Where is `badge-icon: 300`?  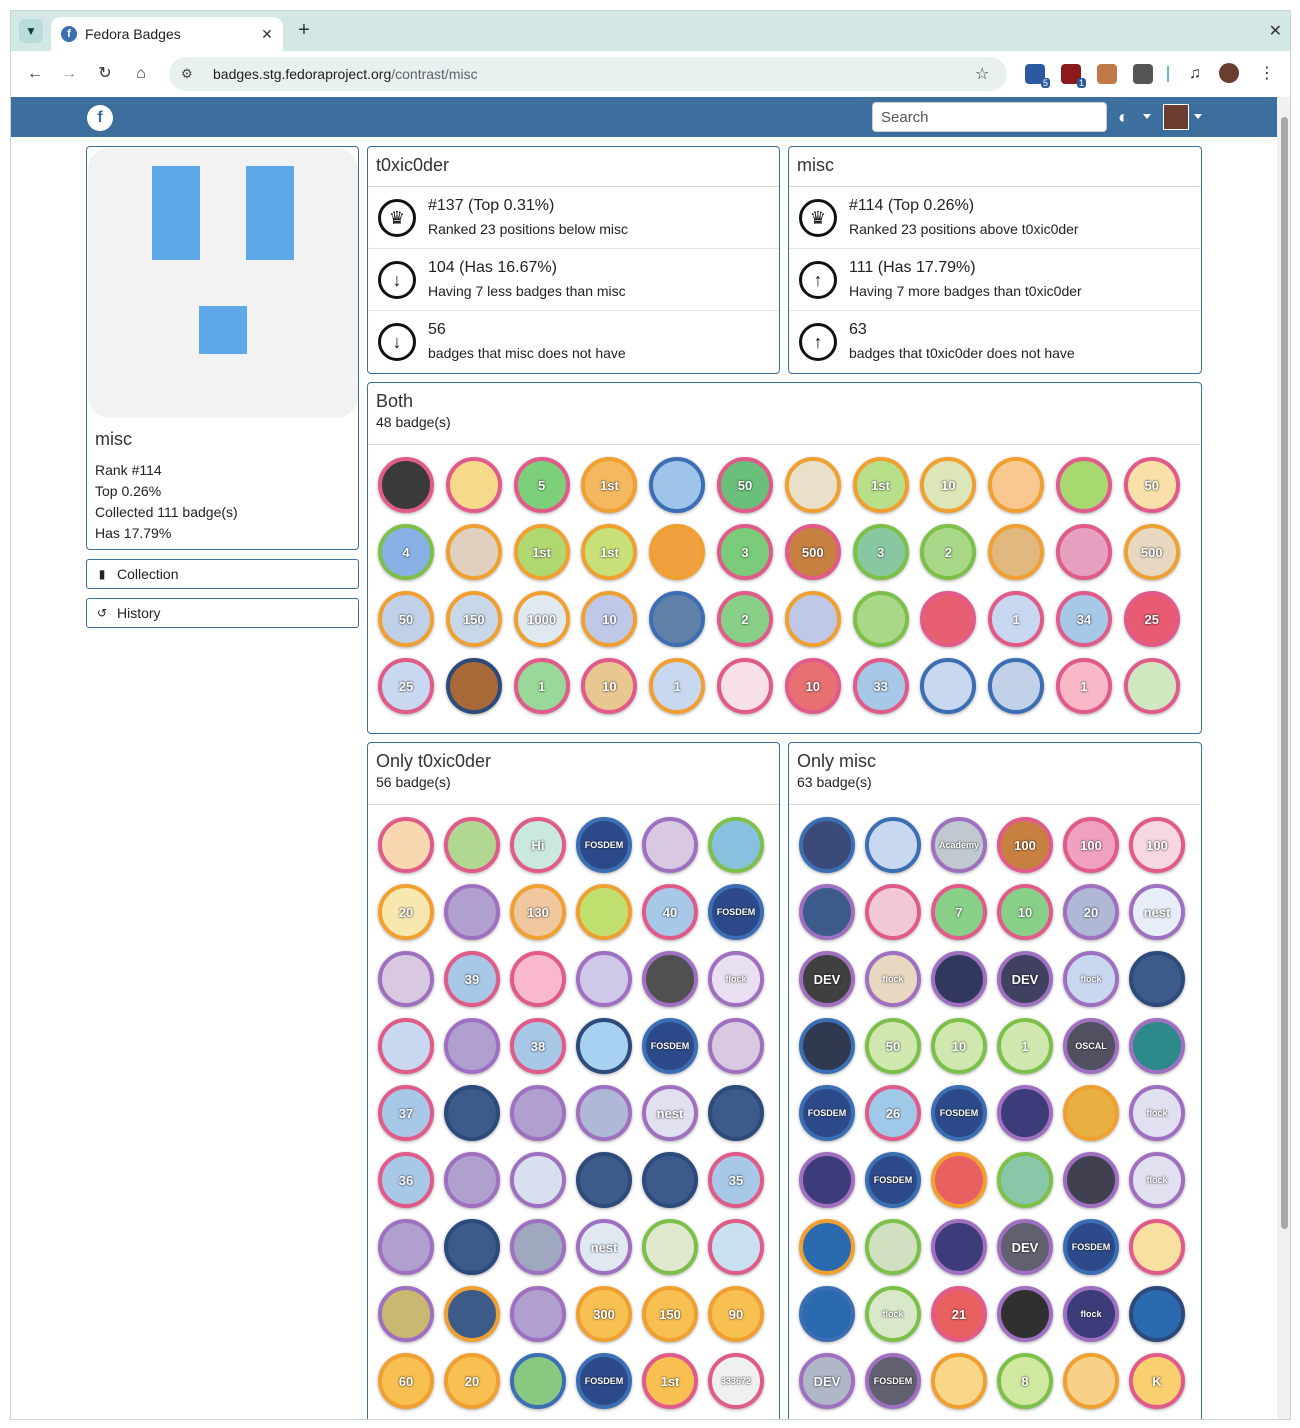 badge-icon: 300 is located at coordinates (604, 1314).